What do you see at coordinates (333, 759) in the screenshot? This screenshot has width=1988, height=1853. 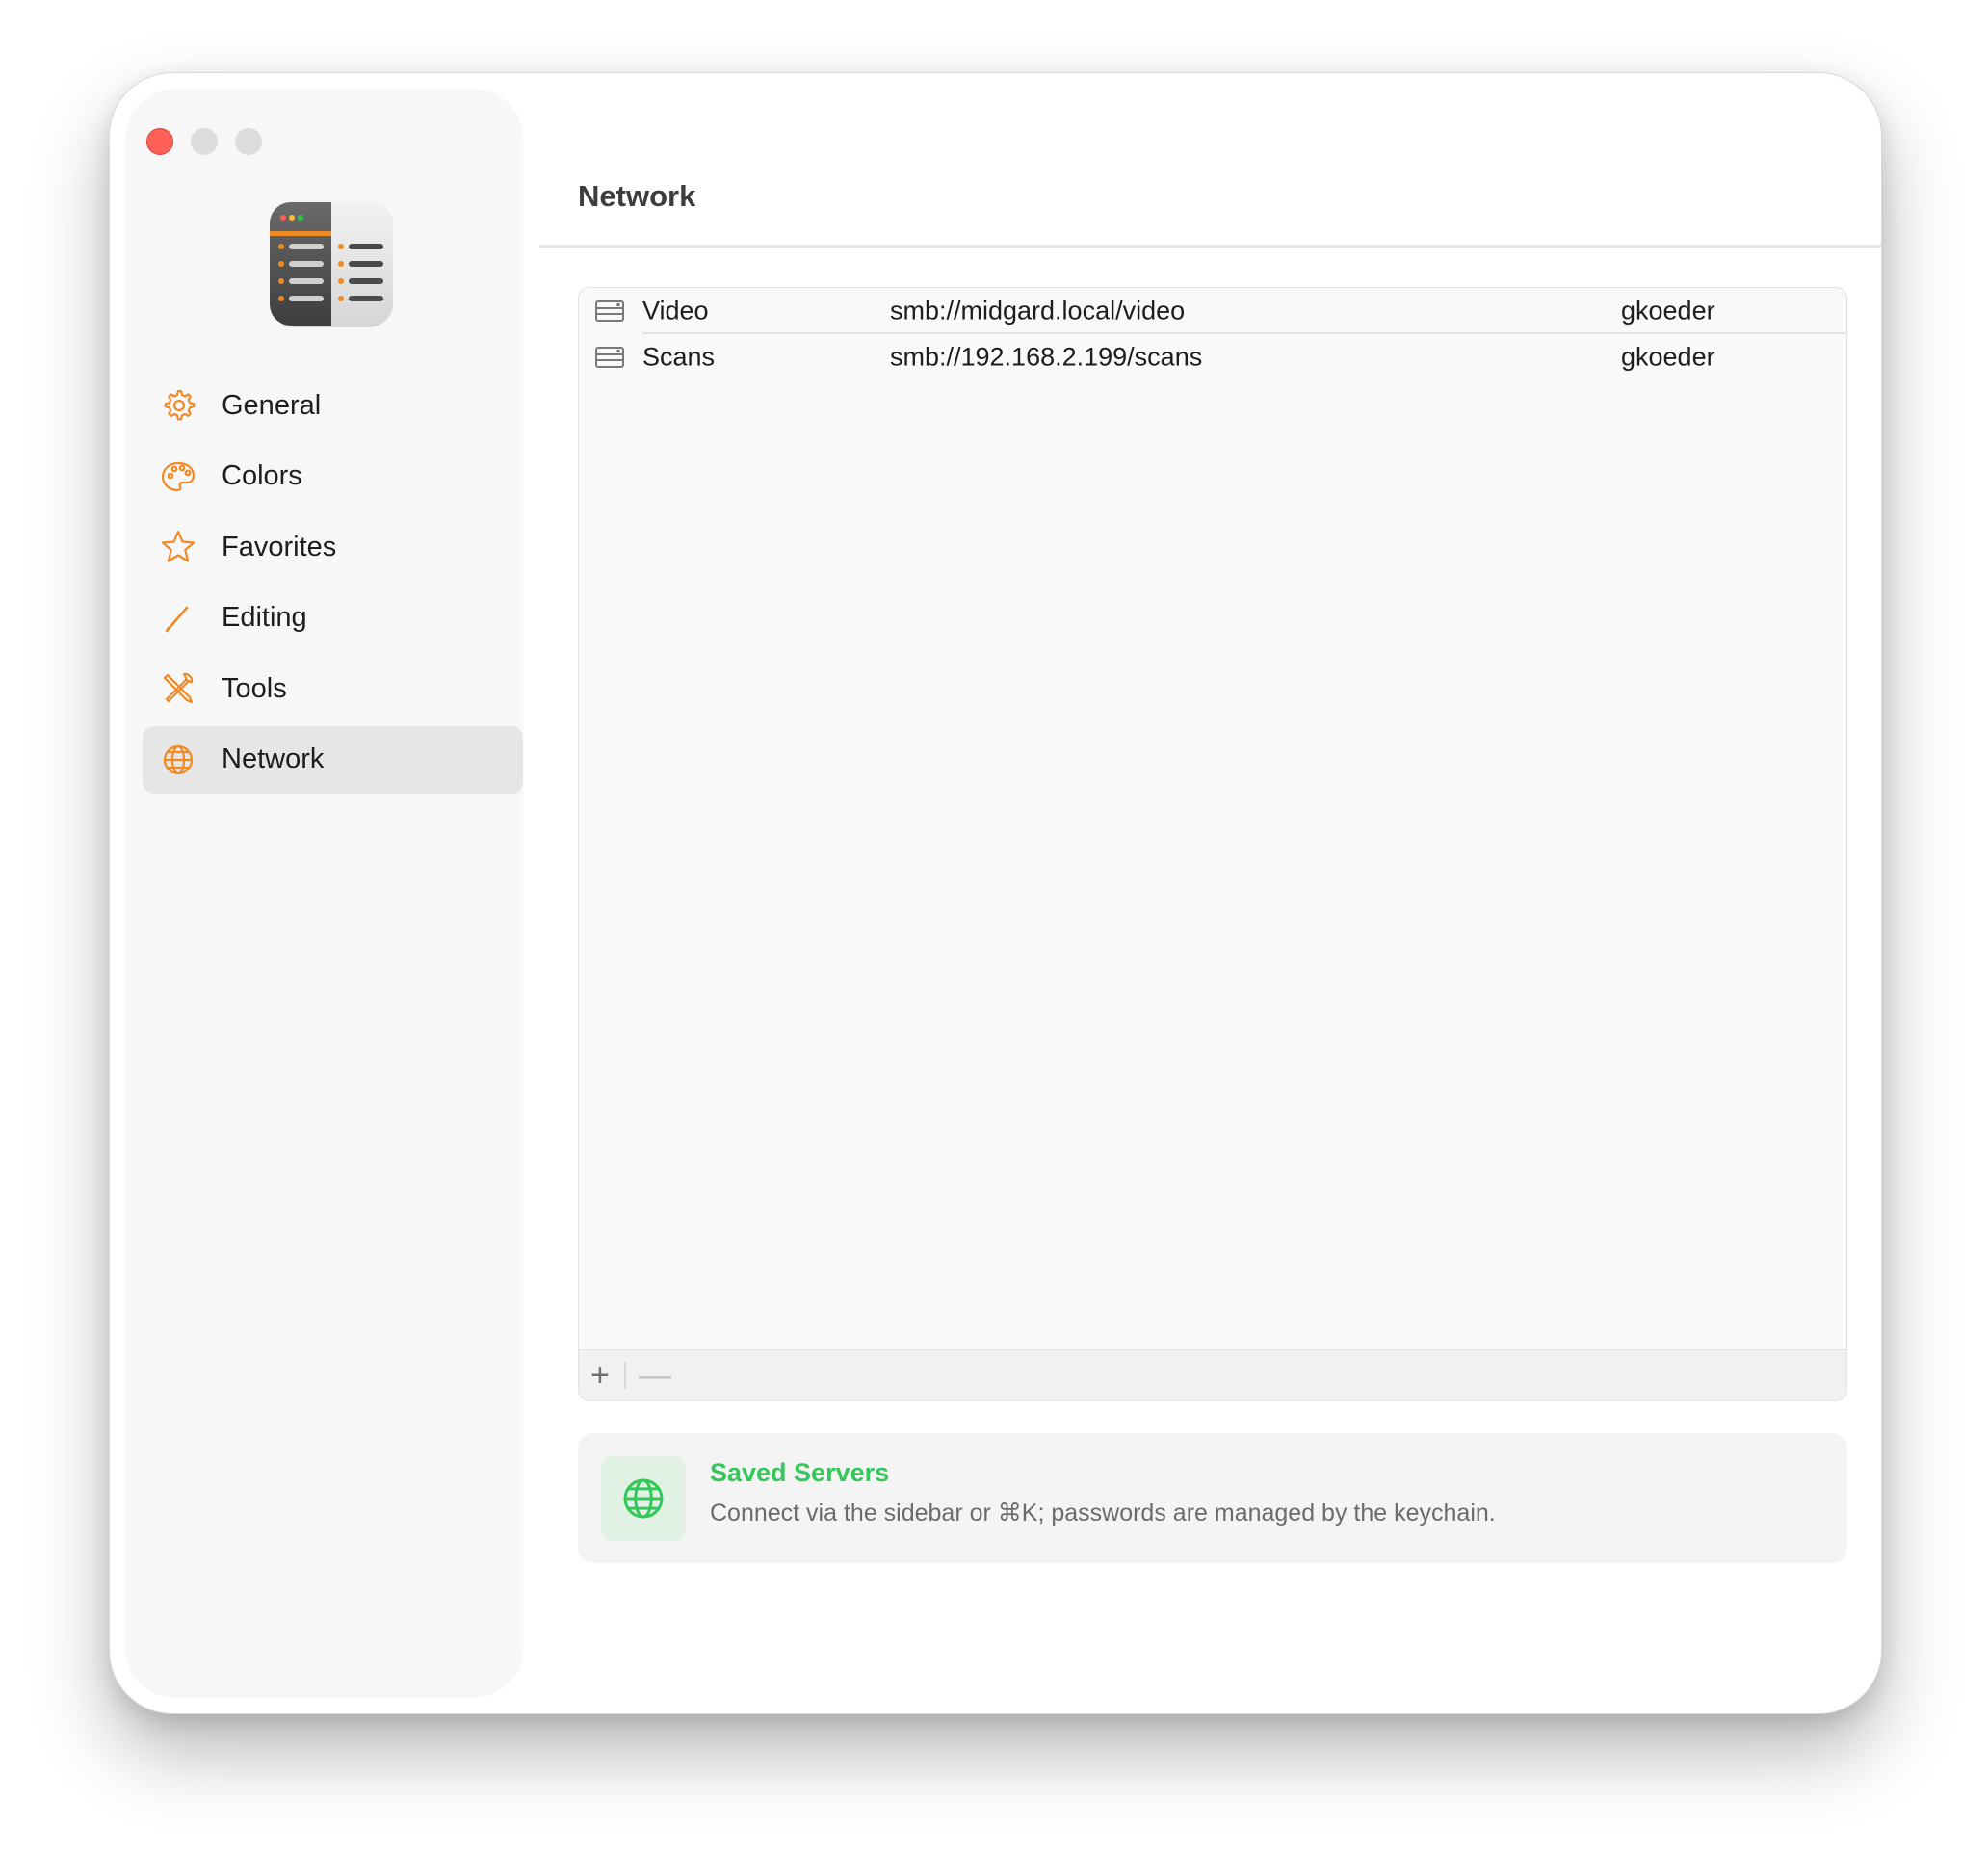 I see `sidebar-item-network: Network` at bounding box center [333, 759].